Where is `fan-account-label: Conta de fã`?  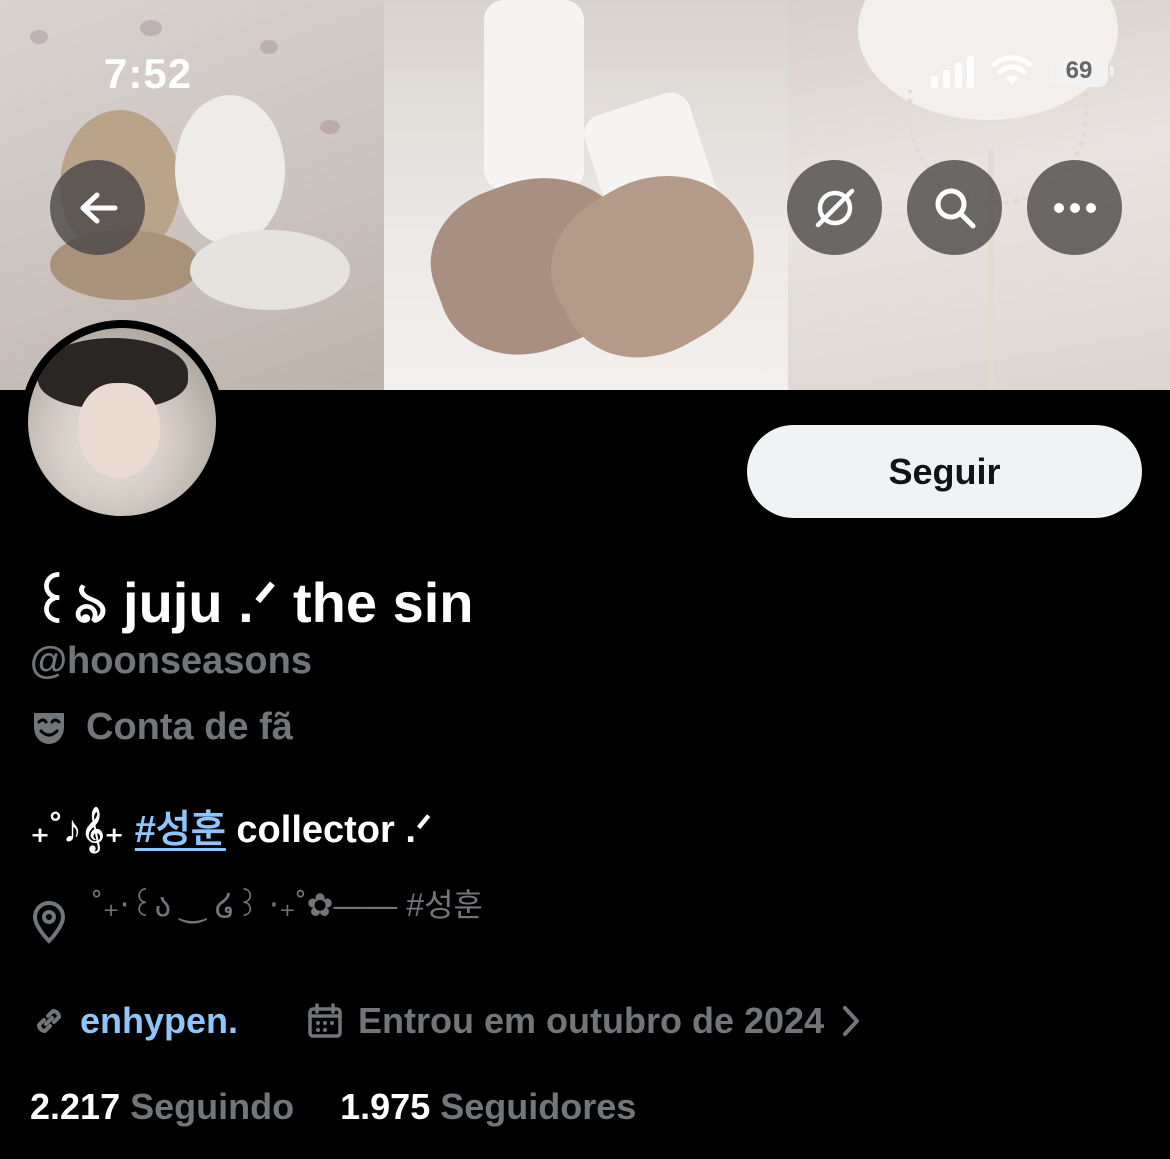
fan-account-label: Conta de fã is located at coordinates (161, 727).